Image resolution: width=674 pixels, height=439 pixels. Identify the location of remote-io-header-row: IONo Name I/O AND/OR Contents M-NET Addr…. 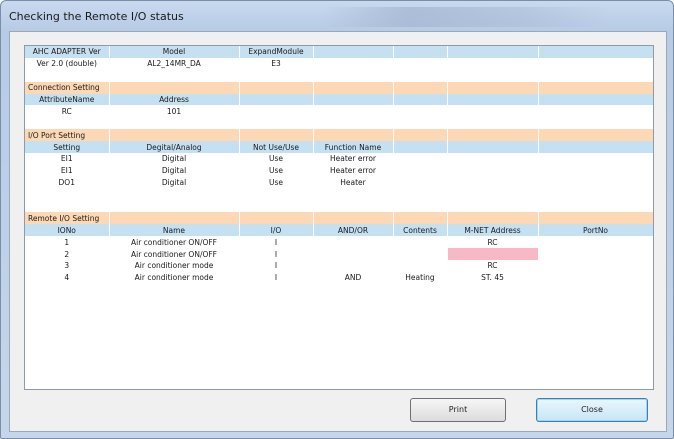
(339, 230).